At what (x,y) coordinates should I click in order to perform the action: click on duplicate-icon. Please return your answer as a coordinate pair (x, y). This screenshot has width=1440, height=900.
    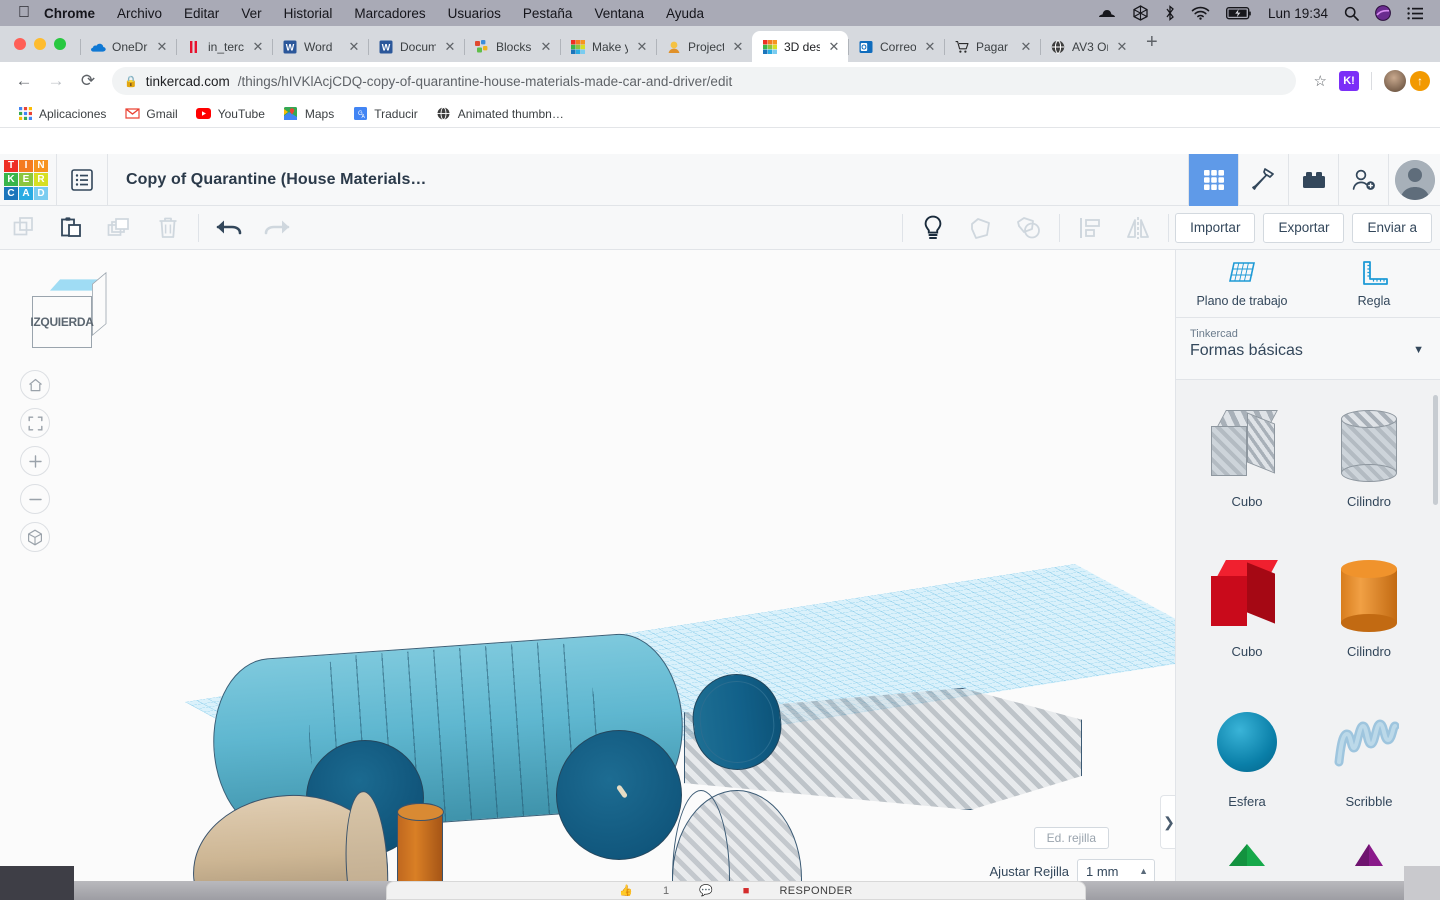
    Looking at the image, I should click on (120, 228).